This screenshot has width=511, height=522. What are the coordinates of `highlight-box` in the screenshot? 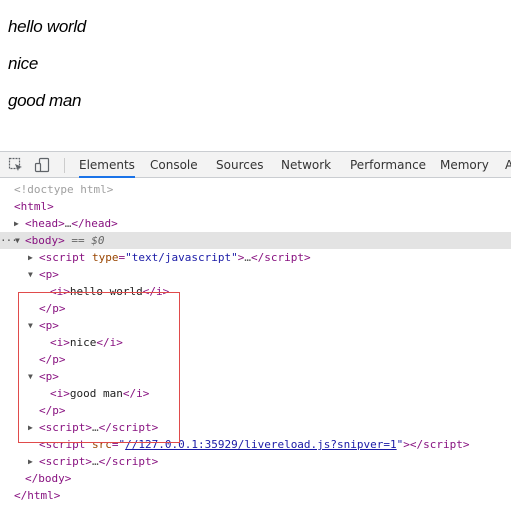 It's located at (99, 367).